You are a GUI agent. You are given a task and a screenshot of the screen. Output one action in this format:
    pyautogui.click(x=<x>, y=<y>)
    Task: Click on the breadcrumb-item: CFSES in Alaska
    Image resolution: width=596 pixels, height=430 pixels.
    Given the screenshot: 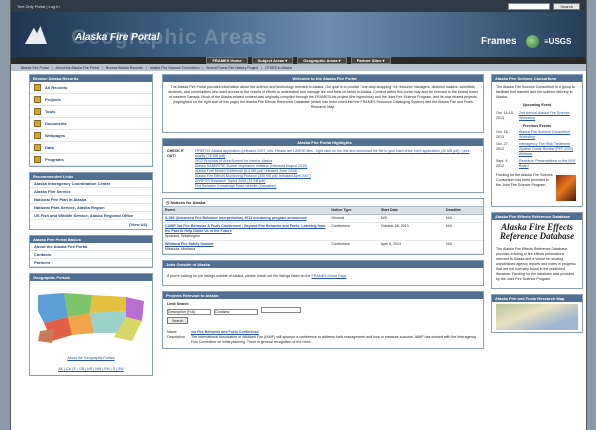 What is the action you would take?
    pyautogui.click(x=278, y=68)
    